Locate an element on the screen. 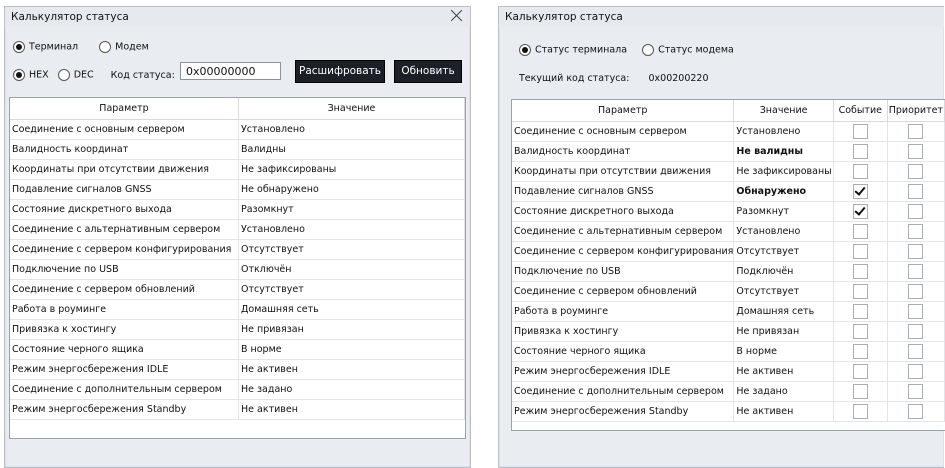  radio-dec-label: DEC is located at coordinates (84, 75).